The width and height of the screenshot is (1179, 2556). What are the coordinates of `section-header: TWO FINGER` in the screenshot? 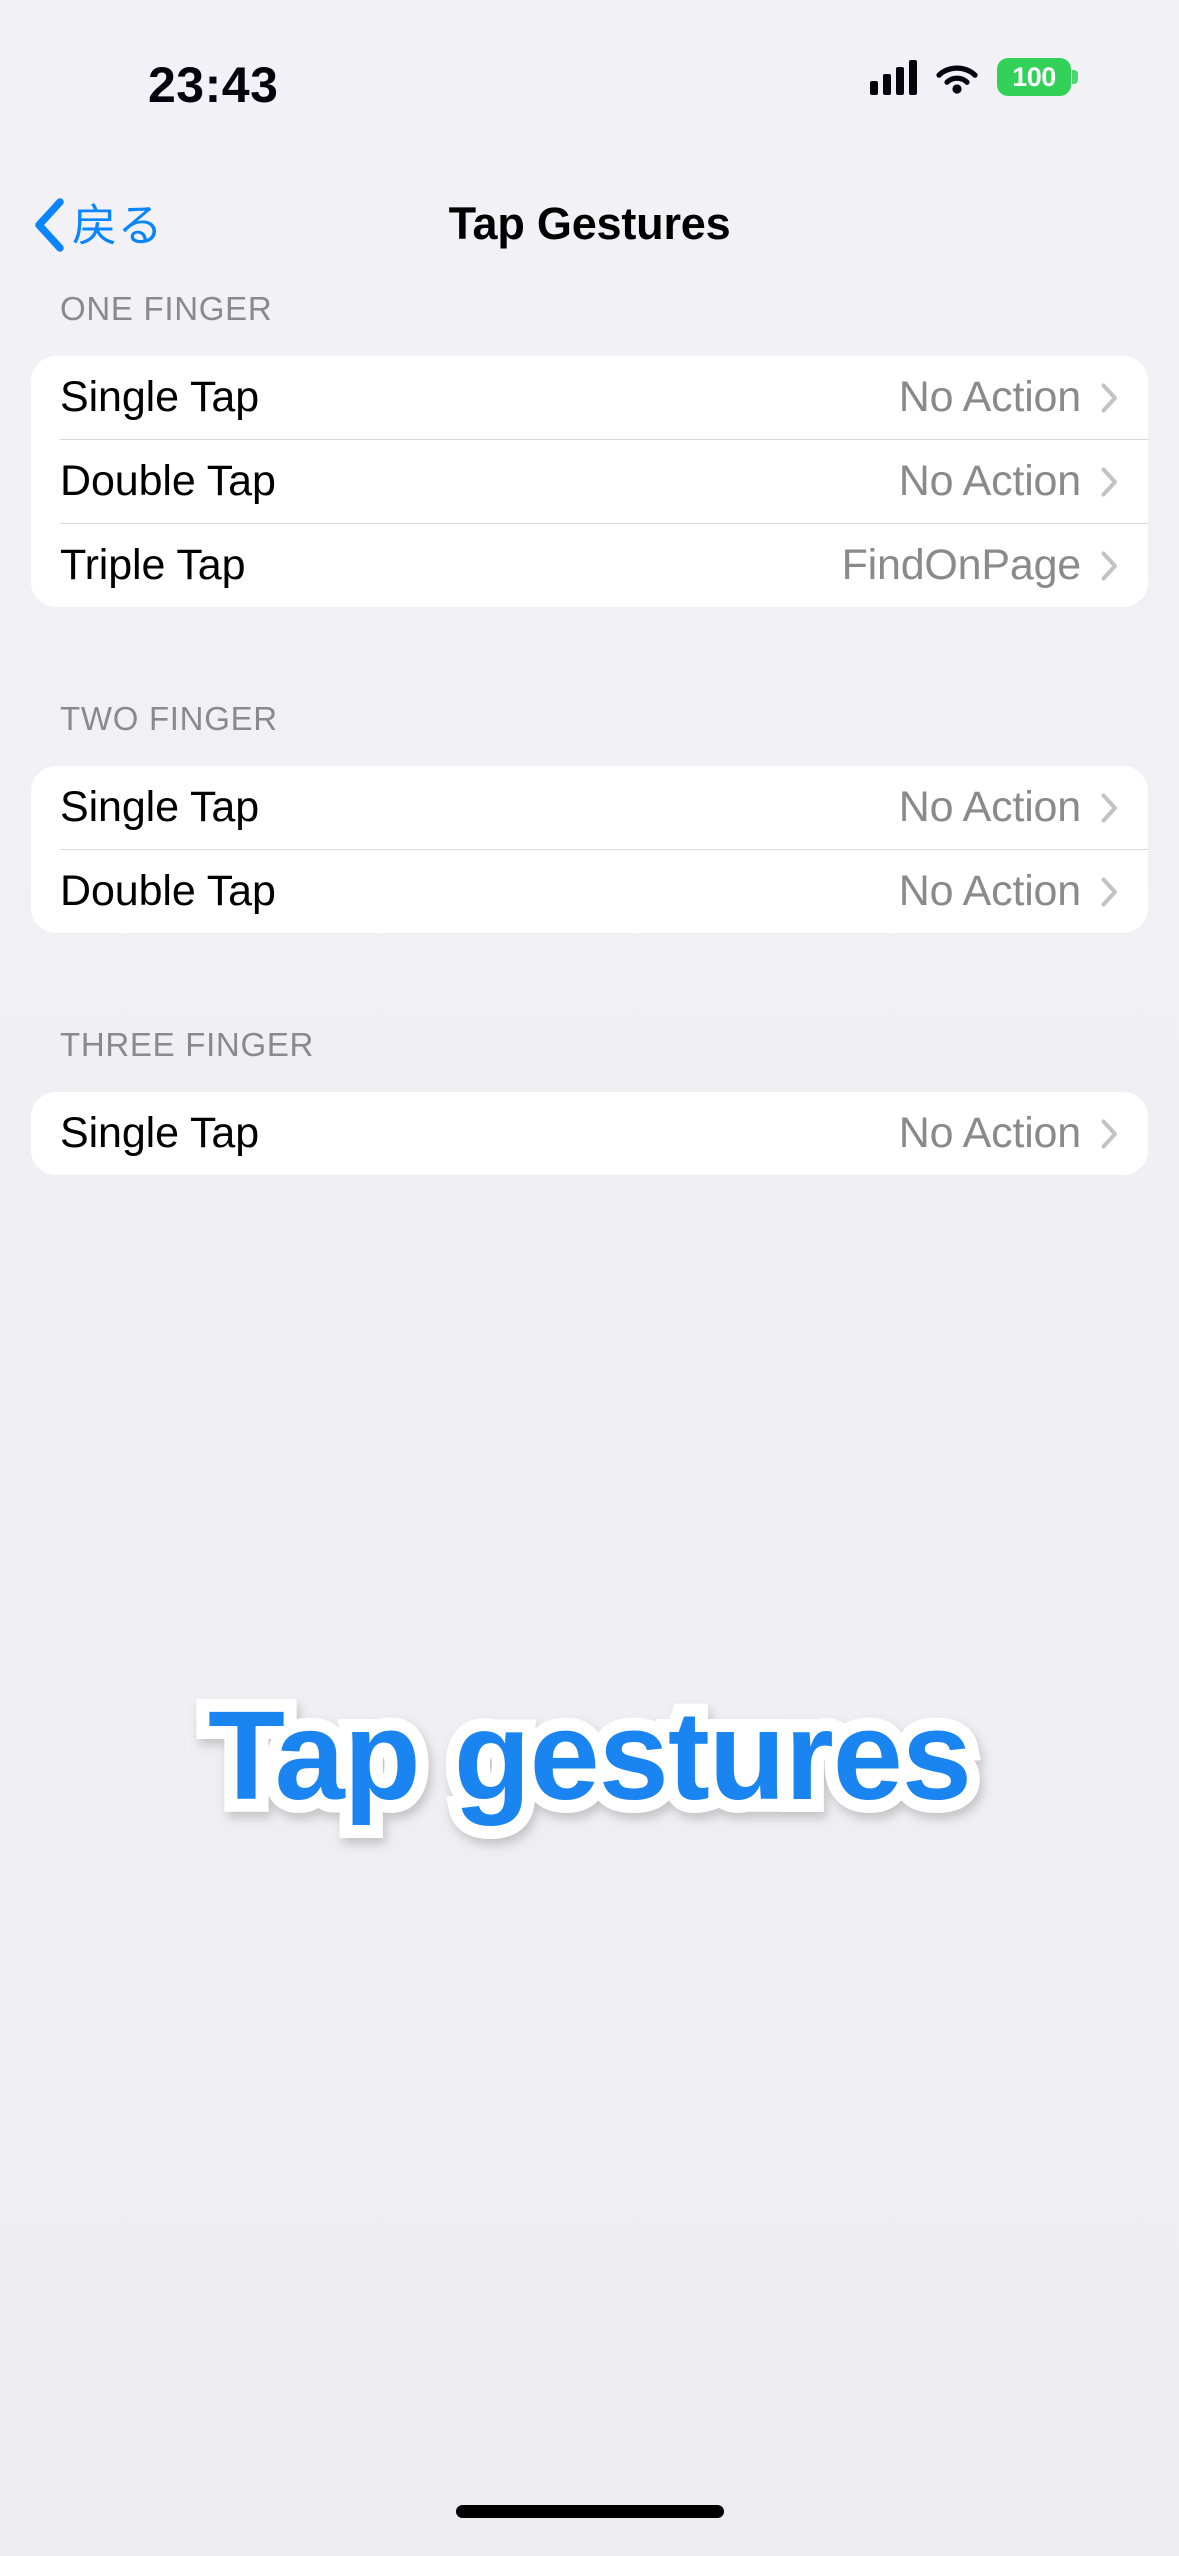 It's located at (169, 718).